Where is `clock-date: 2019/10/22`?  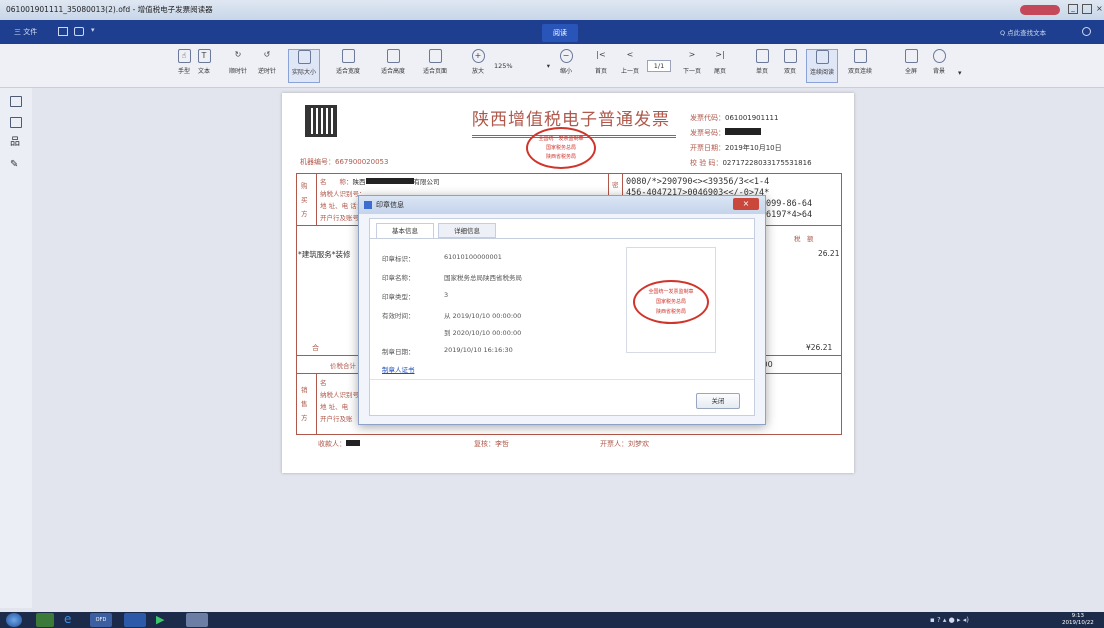 clock-date: 2019/10/22 is located at coordinates (1078, 623).